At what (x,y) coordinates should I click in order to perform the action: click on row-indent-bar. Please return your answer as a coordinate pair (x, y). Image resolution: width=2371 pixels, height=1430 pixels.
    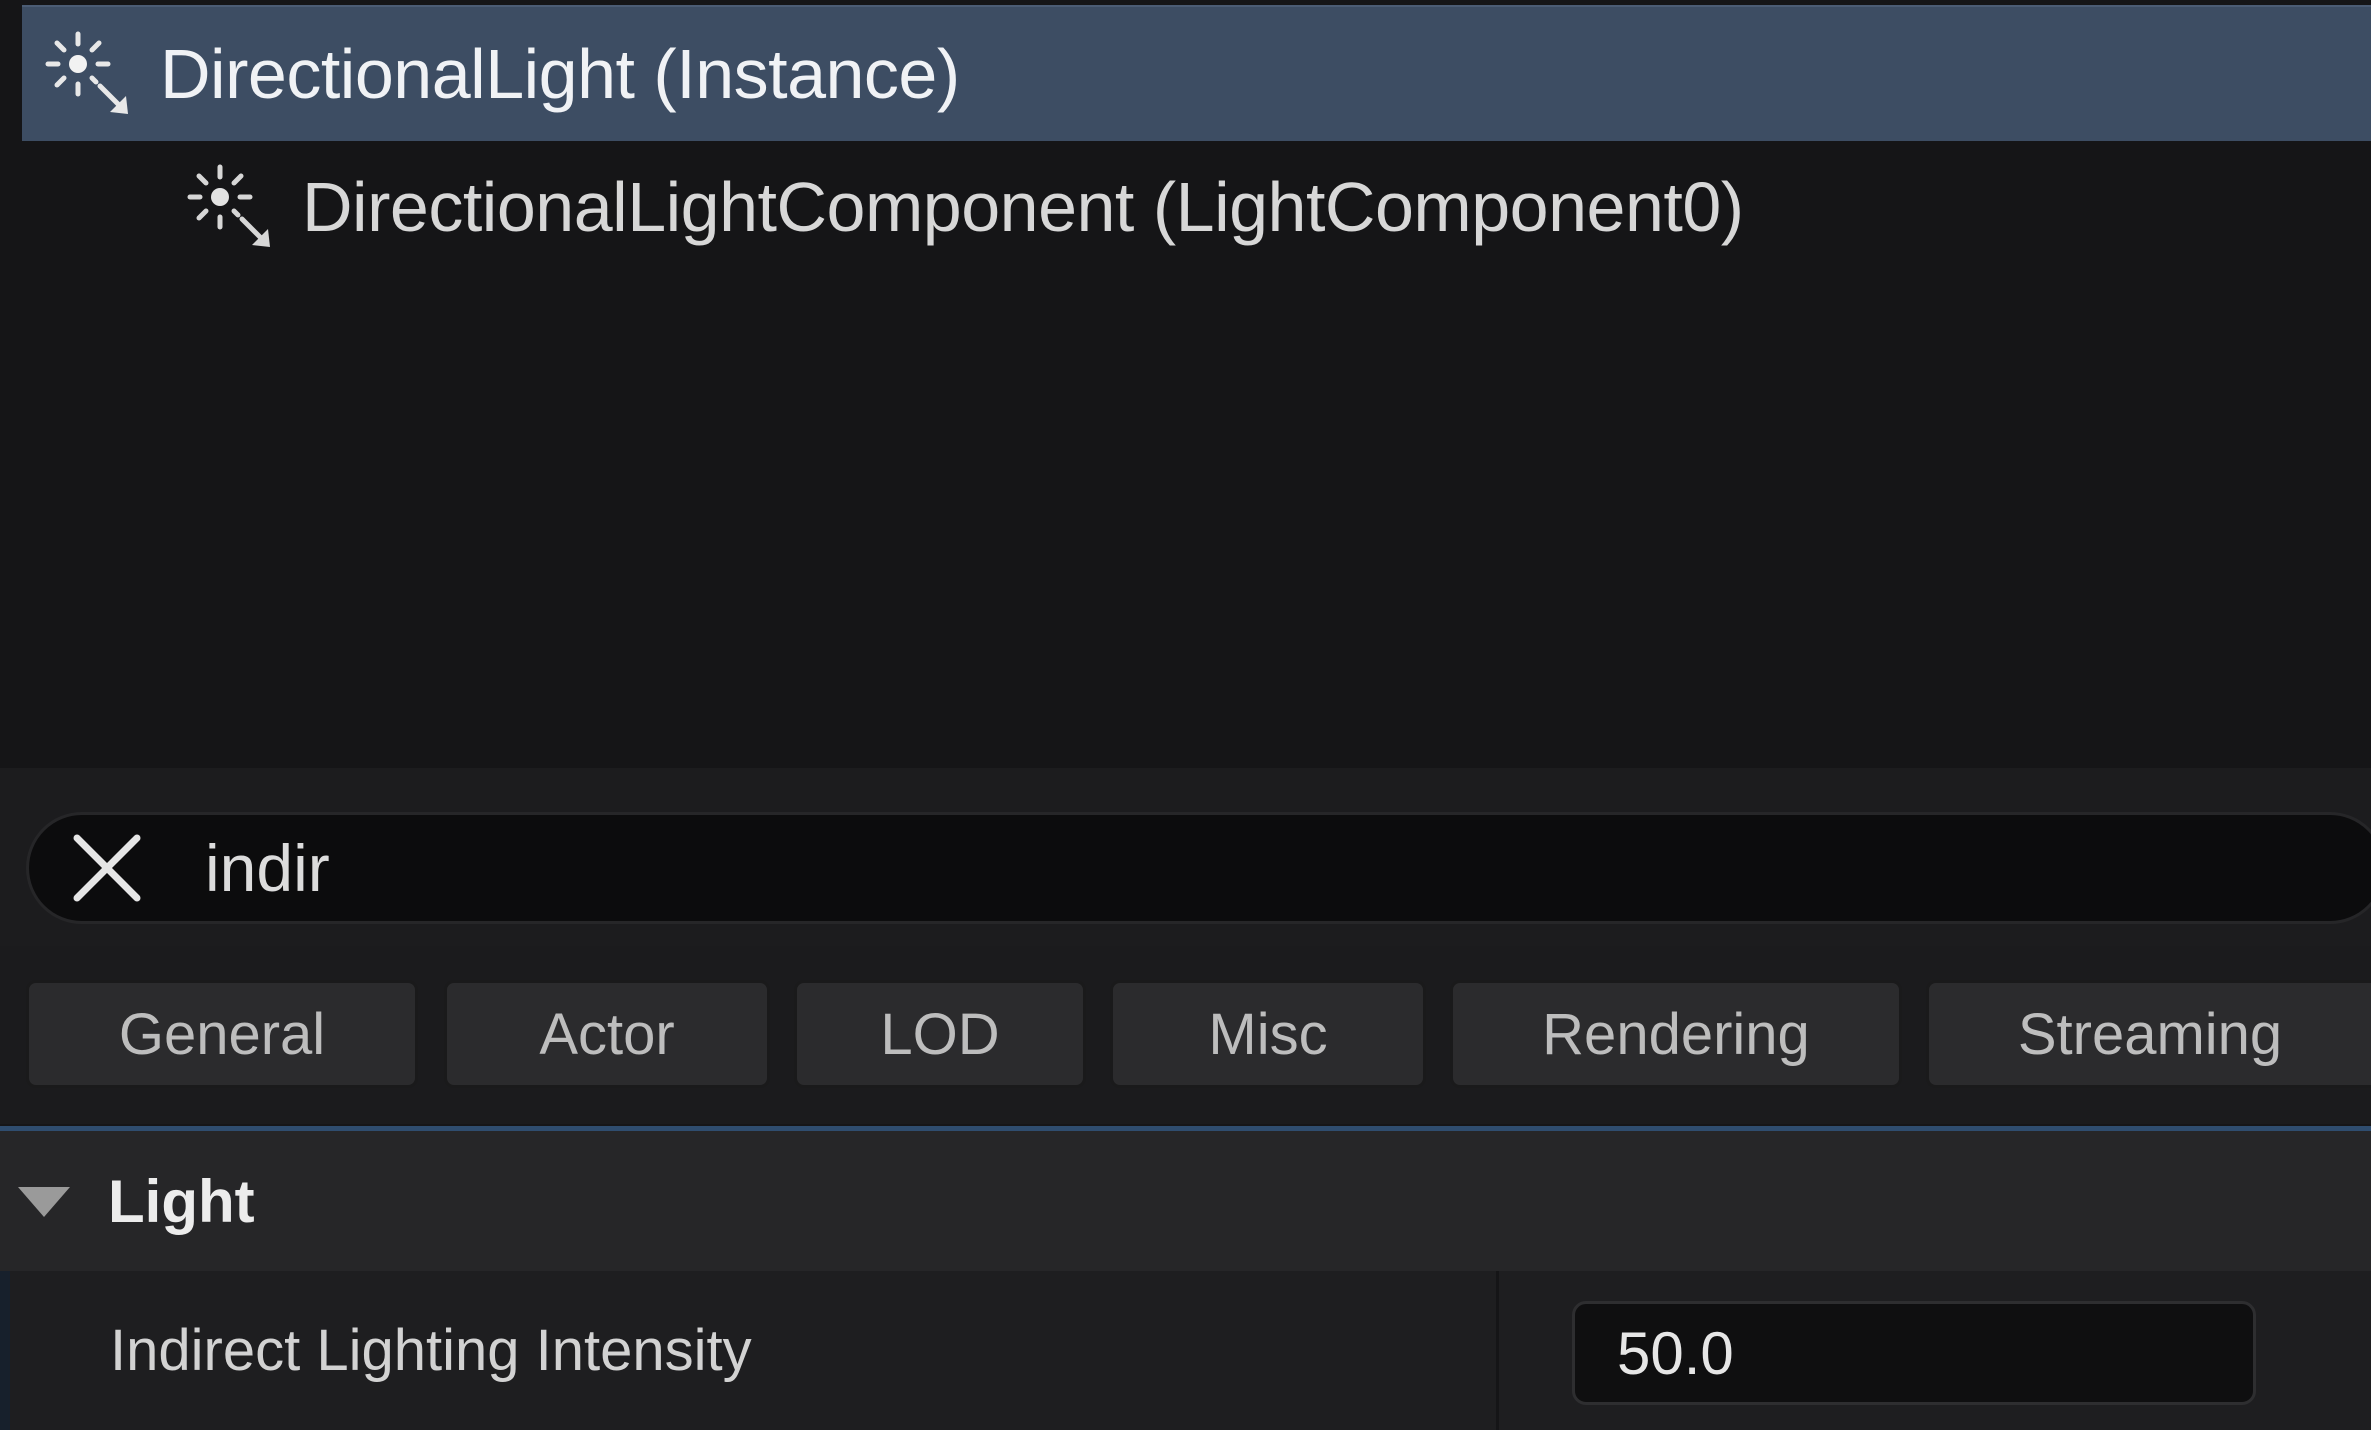
    Looking at the image, I should click on (5, 1350).